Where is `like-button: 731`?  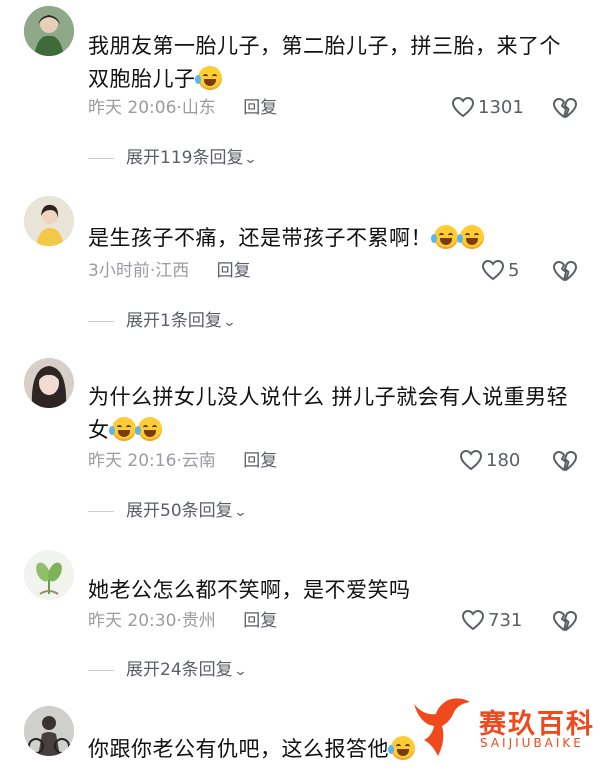
like-button: 731 is located at coordinates (491, 621).